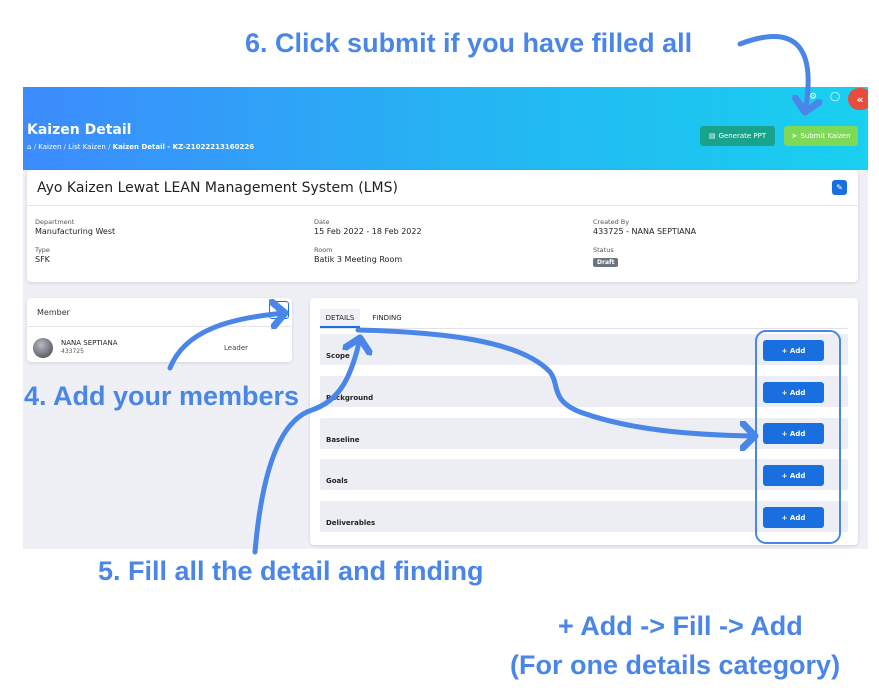 This screenshot has width=879, height=699. Describe the element at coordinates (291, 571) in the screenshot. I see `annotation-step-5: 5. Fill all the detail and finding` at that location.